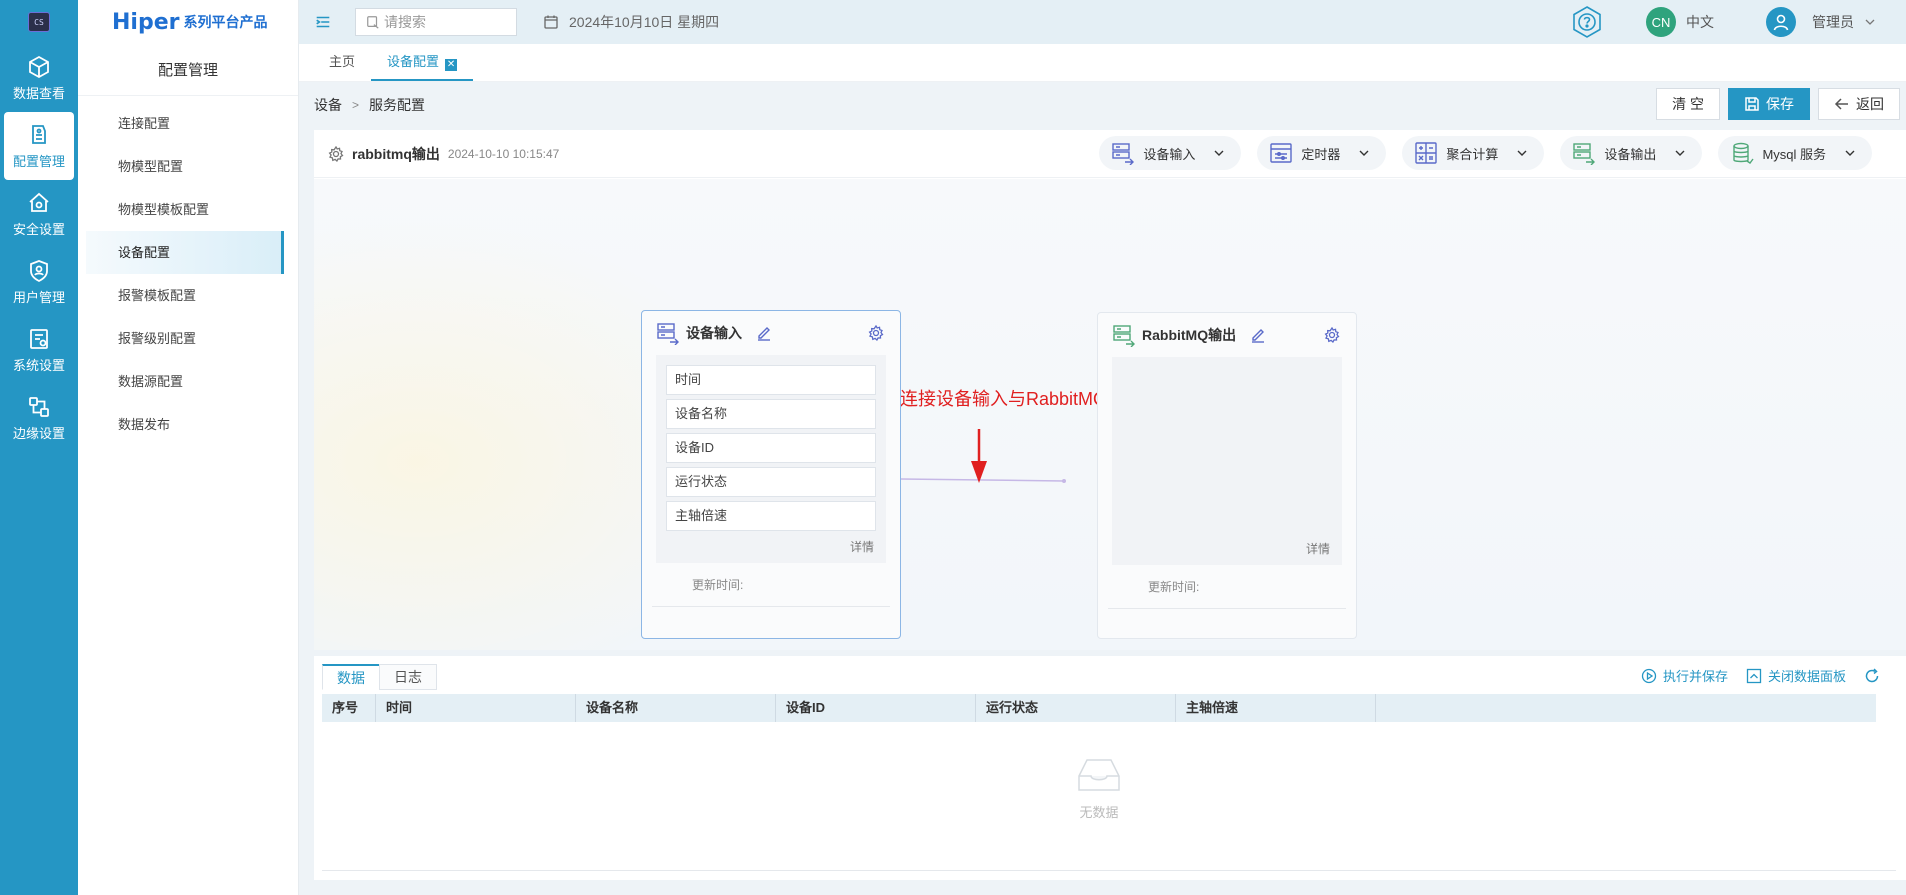  What do you see at coordinates (771, 380) in the screenshot?
I see `field-time: 时间` at bounding box center [771, 380].